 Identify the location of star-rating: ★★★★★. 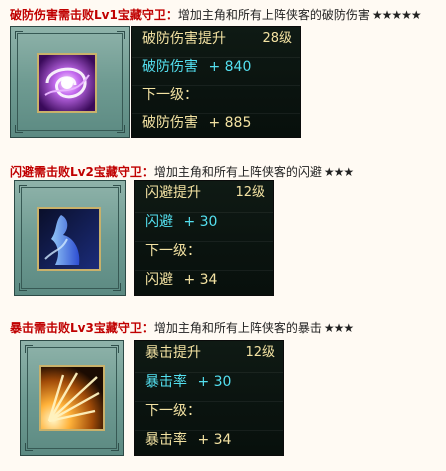
(396, 15).